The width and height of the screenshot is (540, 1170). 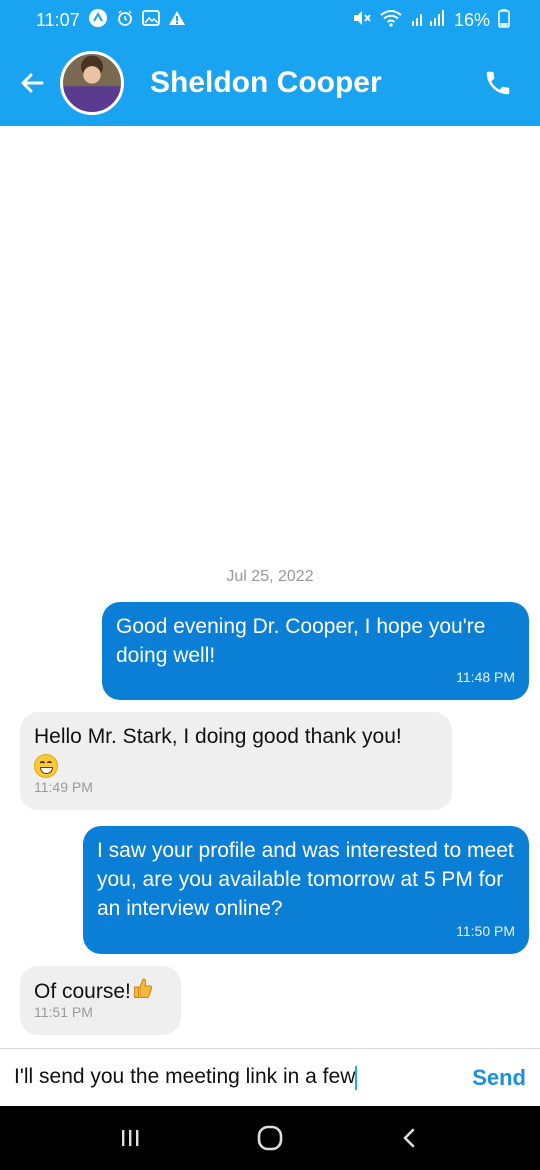 What do you see at coordinates (111, 20) in the screenshot?
I see `status-left: 11:07` at bounding box center [111, 20].